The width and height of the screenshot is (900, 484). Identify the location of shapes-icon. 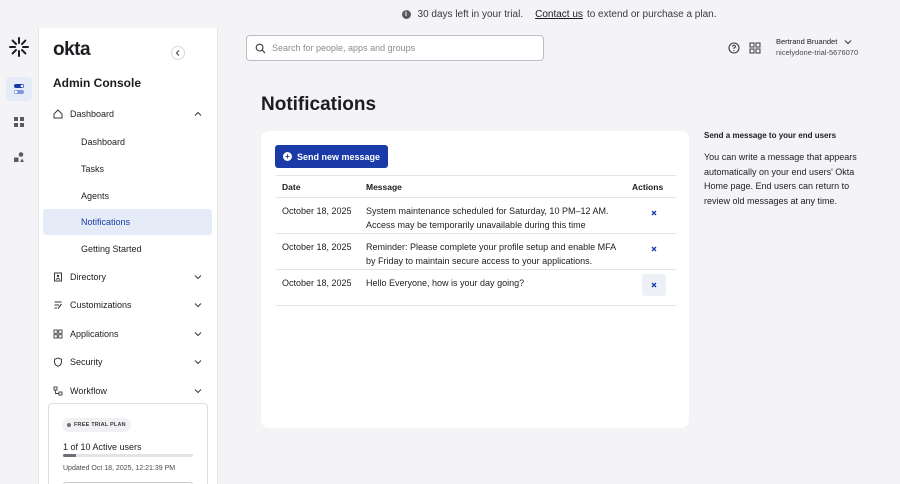
(19, 157).